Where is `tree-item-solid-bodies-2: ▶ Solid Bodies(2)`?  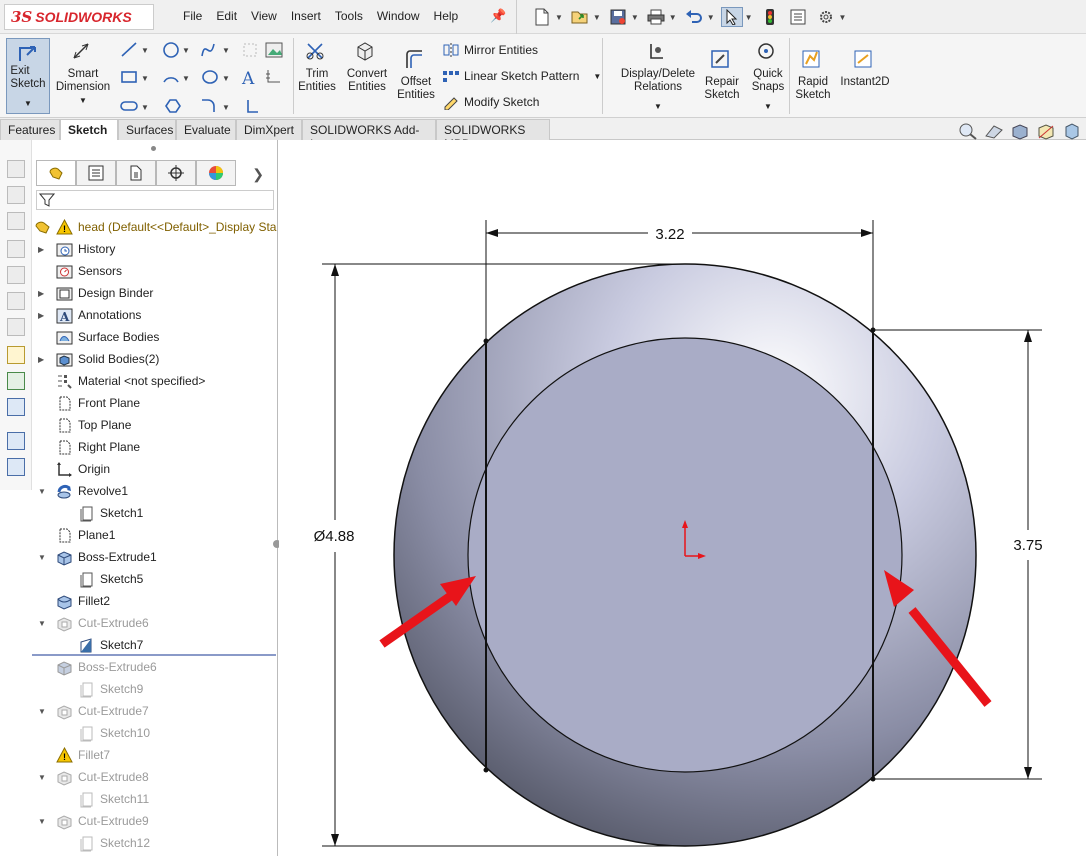
tree-item-solid-bodies-2: ▶ Solid Bodies(2) is located at coordinates (98, 359).